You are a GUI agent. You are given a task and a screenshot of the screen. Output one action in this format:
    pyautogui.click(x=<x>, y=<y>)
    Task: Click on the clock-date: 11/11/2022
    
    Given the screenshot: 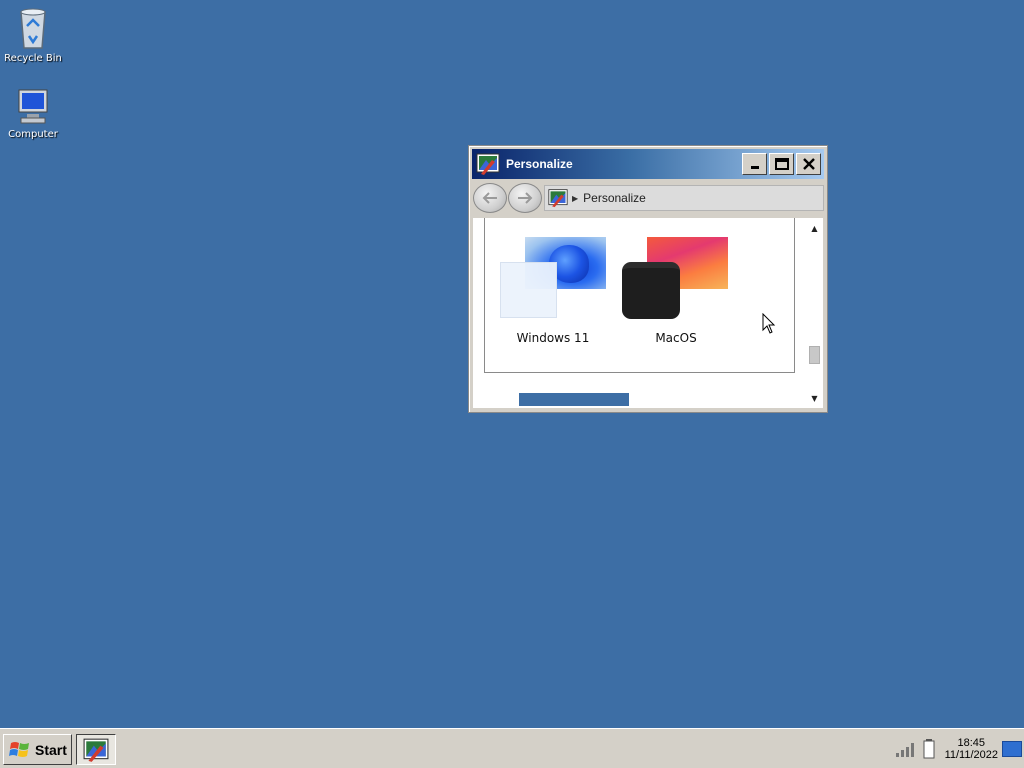 What is the action you would take?
    pyautogui.click(x=971, y=755)
    